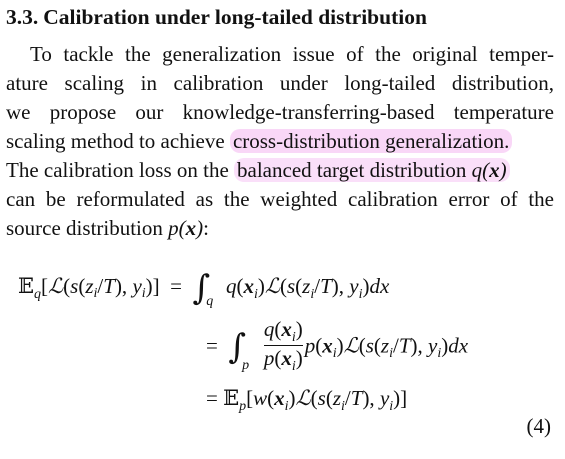 This screenshot has height=459, width=565. Describe the element at coordinates (352, 170) in the screenshot. I see `highlight-balanced-text: balanced target distribution` at that location.